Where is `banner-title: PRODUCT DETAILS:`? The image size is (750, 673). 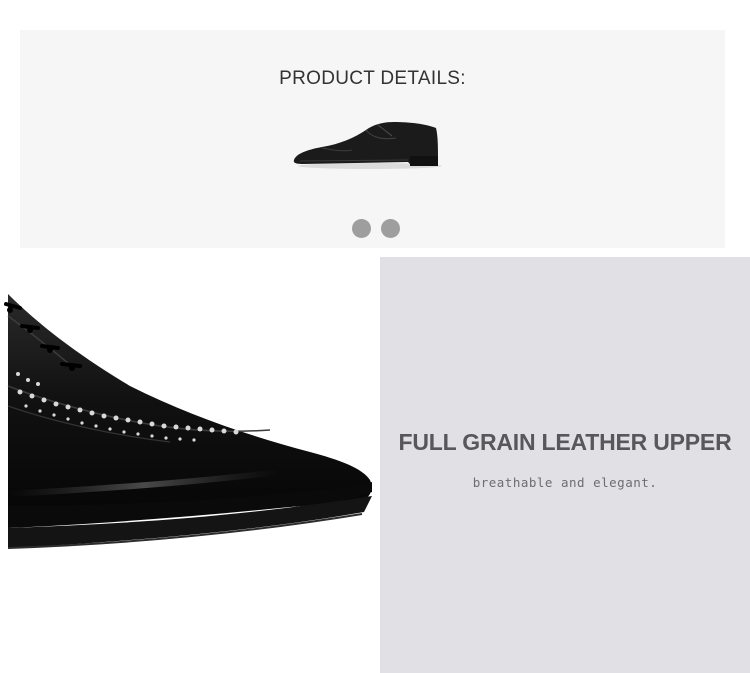
banner-title: PRODUCT DETAILS: is located at coordinates (372, 78).